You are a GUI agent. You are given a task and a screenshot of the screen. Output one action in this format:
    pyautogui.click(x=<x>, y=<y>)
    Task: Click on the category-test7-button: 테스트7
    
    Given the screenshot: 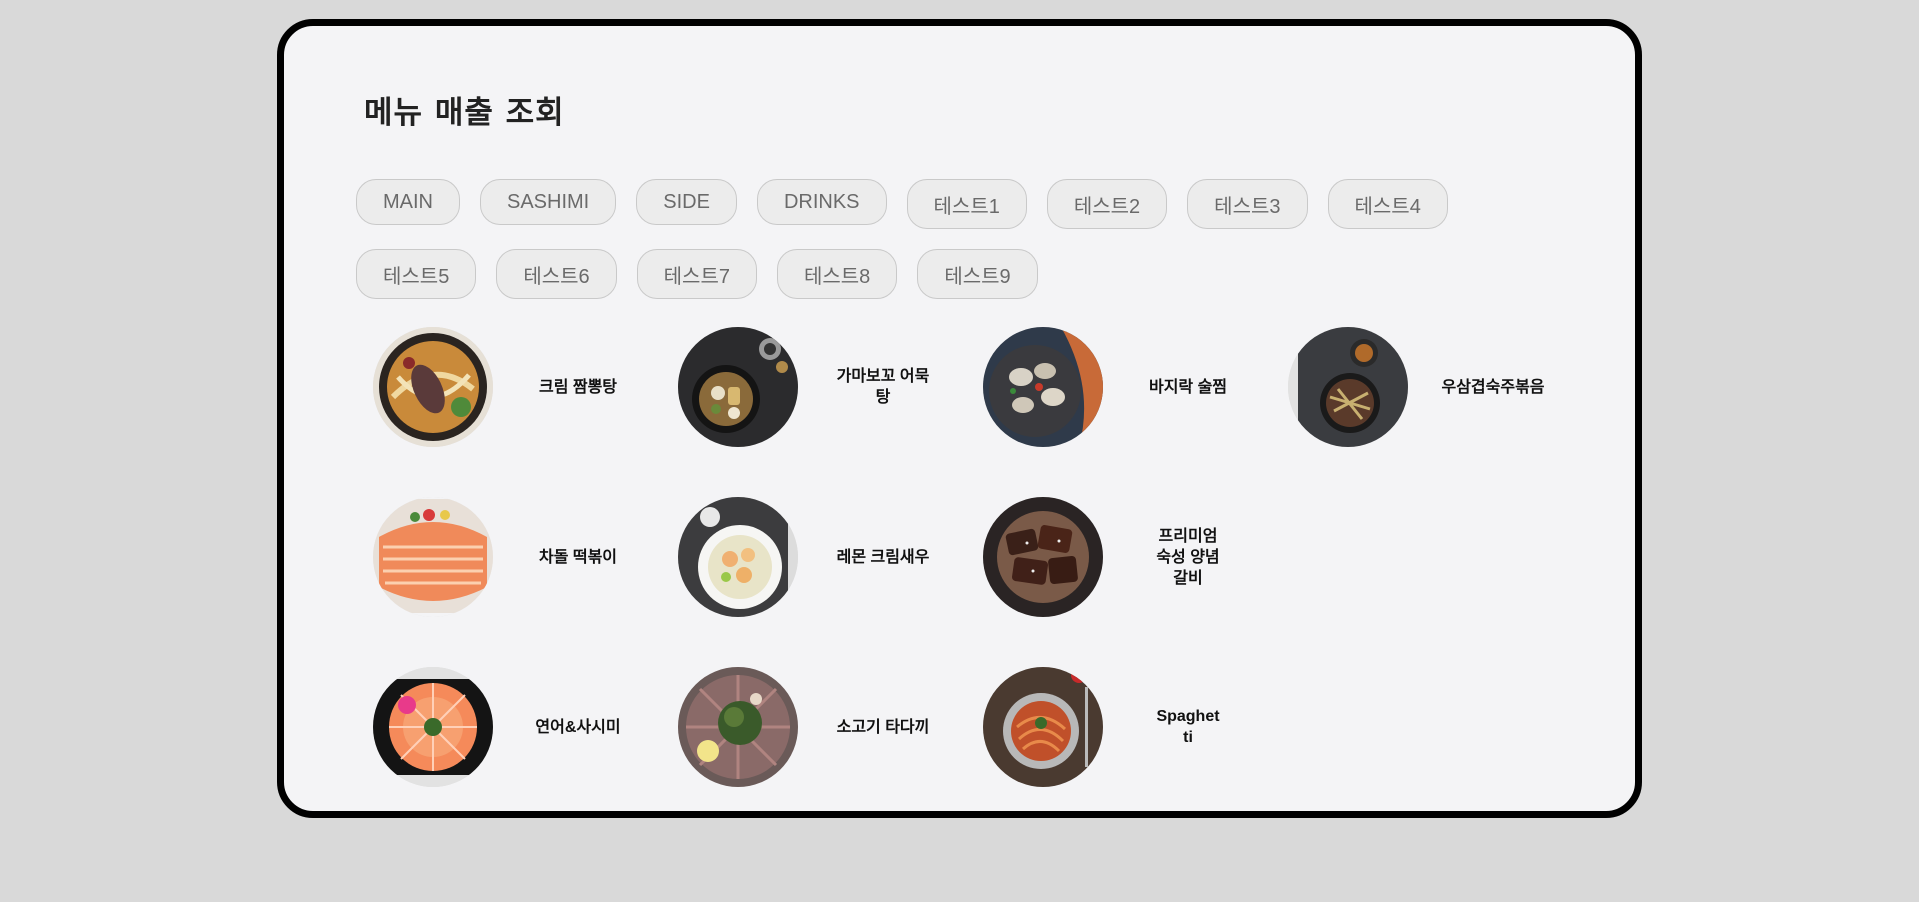 What is the action you would take?
    pyautogui.click(x=696, y=274)
    